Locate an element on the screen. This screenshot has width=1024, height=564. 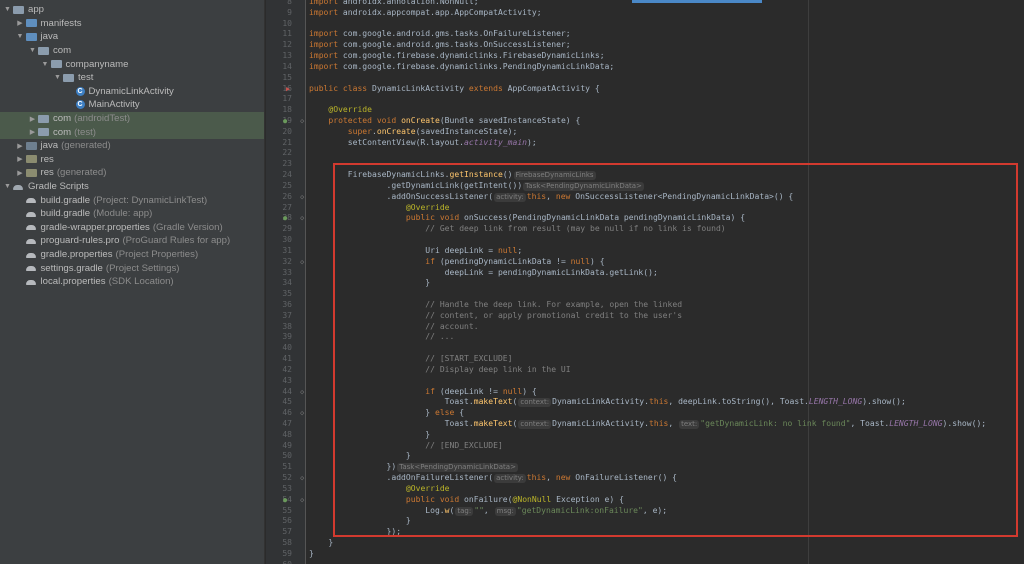
code-line: import androidx.annotation.NonNull; is located at coordinates (394, 4).